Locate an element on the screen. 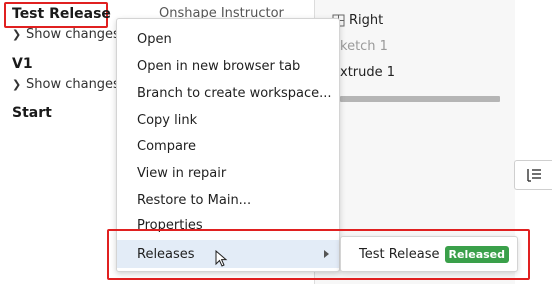 The width and height of the screenshot is (552, 284). feature-tree-item: ketch 1 is located at coordinates (364, 46).